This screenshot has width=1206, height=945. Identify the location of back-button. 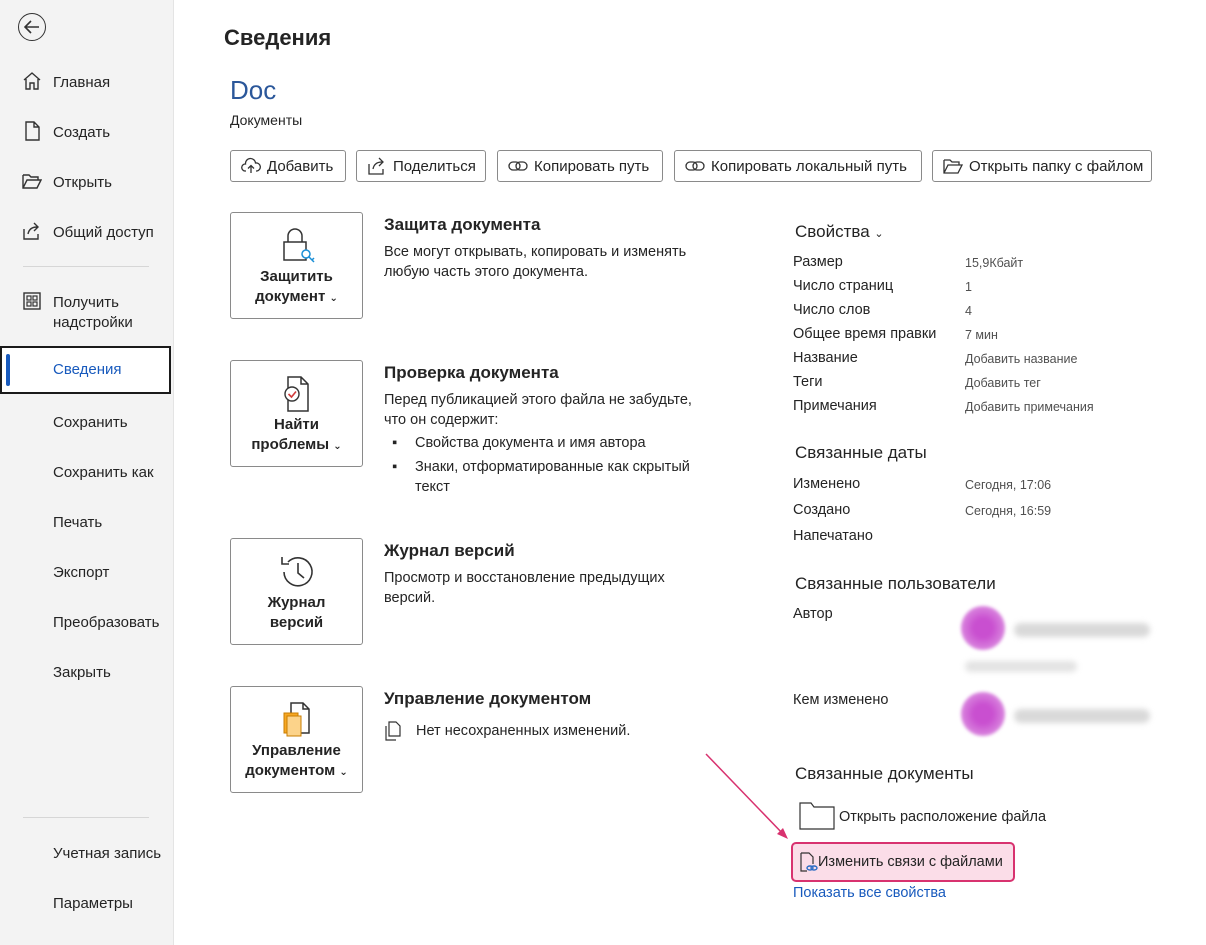
(32, 27).